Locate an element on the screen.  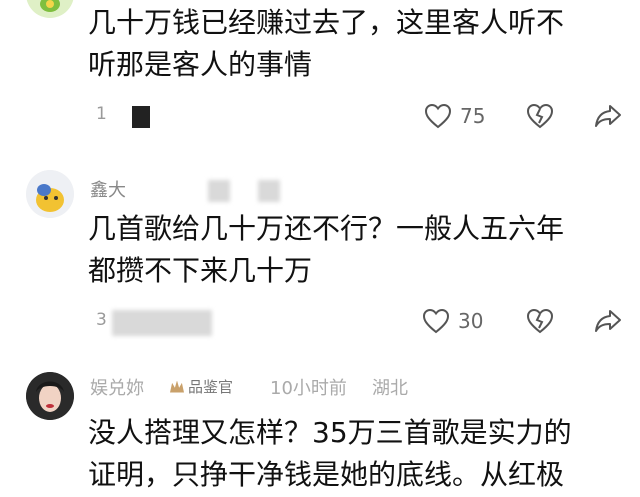
comment-text-line: 证明，只挣干净钱是她的底线。从红极 is located at coordinates (326, 474).